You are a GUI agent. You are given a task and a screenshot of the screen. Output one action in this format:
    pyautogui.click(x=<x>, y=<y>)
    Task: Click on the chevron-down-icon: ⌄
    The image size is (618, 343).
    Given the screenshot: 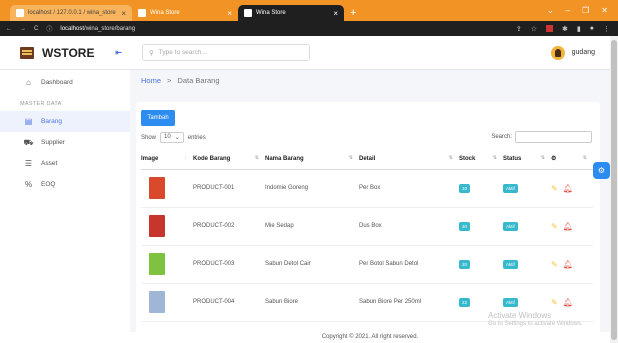 What is the action you would take?
    pyautogui.click(x=550, y=10)
    